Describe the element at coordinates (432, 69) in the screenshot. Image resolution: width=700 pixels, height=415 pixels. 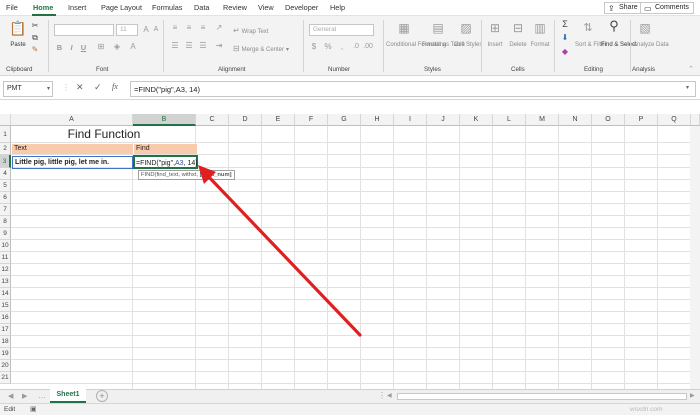
I see `styles-group-label: Styles` at that location.